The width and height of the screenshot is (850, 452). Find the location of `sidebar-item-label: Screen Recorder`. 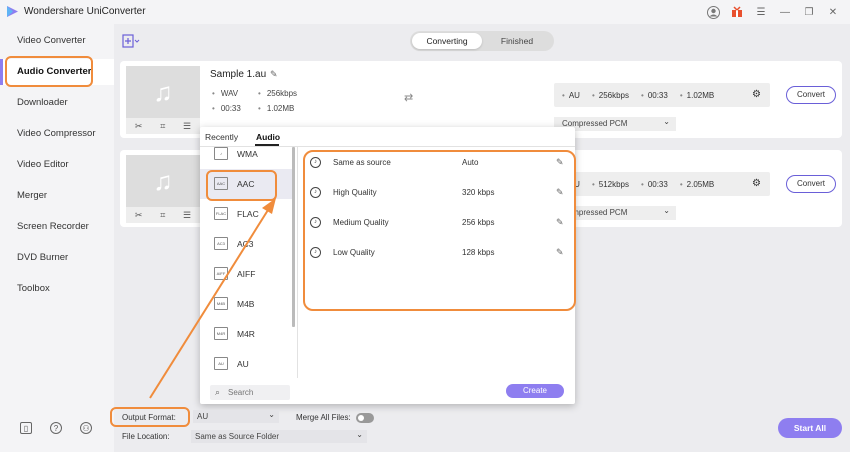

sidebar-item-label: Screen Recorder is located at coordinates (53, 226).